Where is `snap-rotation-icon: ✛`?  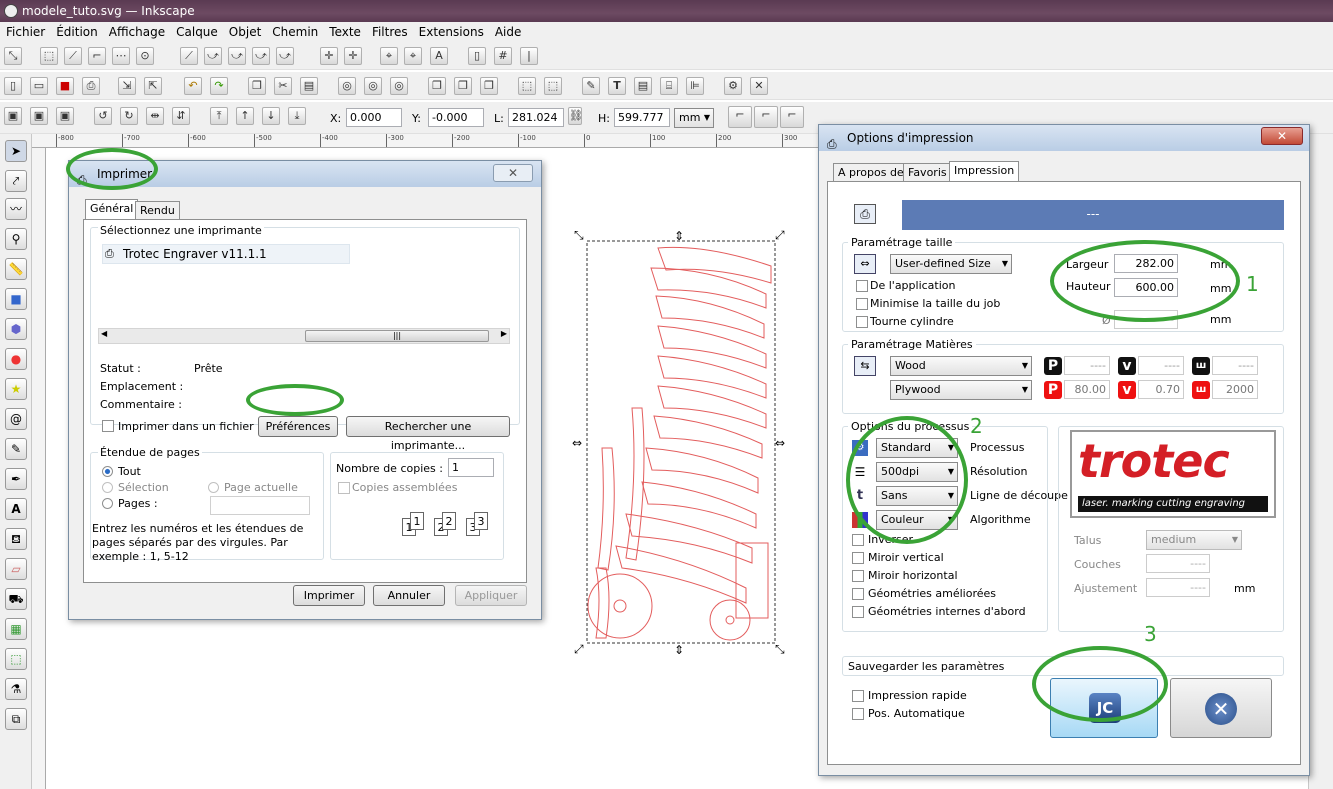
snap-rotation-icon: ✛ is located at coordinates (329, 56).